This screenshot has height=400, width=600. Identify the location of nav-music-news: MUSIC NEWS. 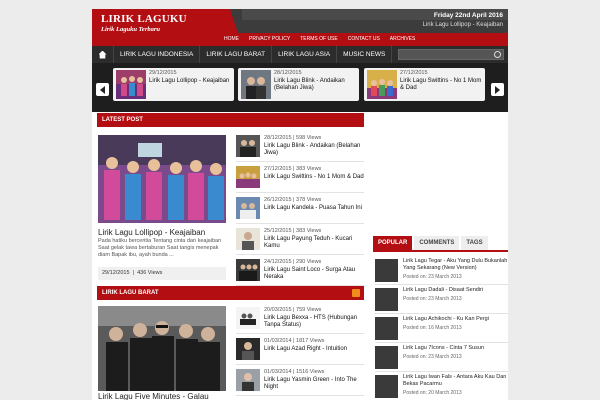
(365, 54).